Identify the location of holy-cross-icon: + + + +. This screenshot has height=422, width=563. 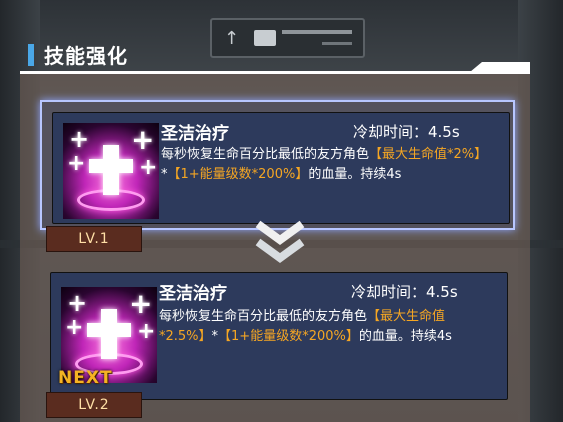
(111, 171).